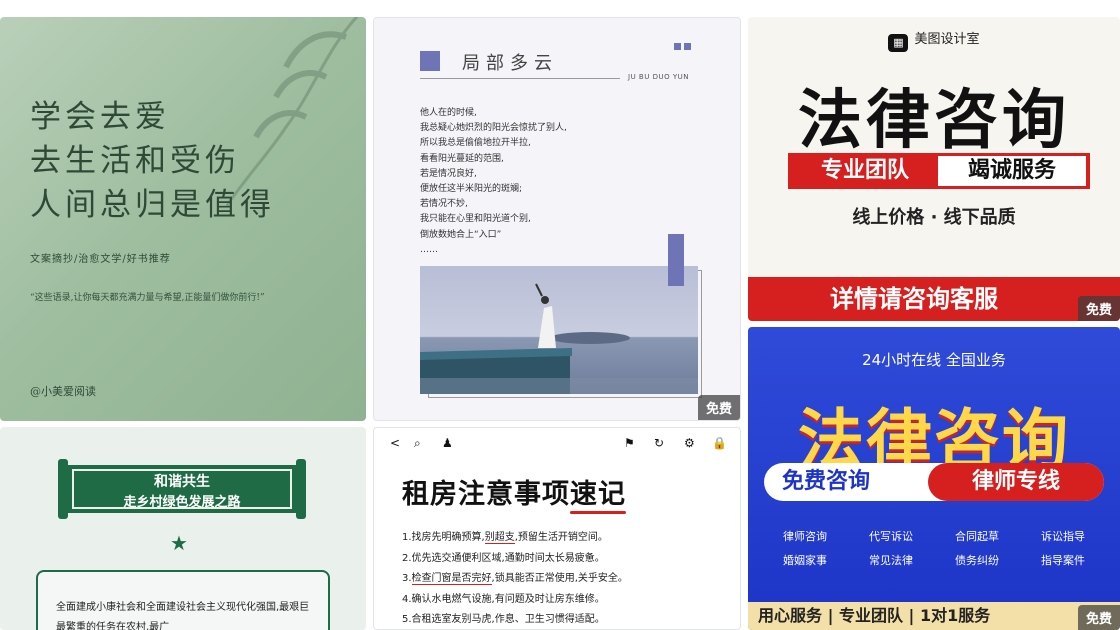 The height and width of the screenshot is (630, 1120). What do you see at coordinates (475, 219) in the screenshot?
I see `prose-line: 我只能在心里和阳光道个别,` at bounding box center [475, 219].